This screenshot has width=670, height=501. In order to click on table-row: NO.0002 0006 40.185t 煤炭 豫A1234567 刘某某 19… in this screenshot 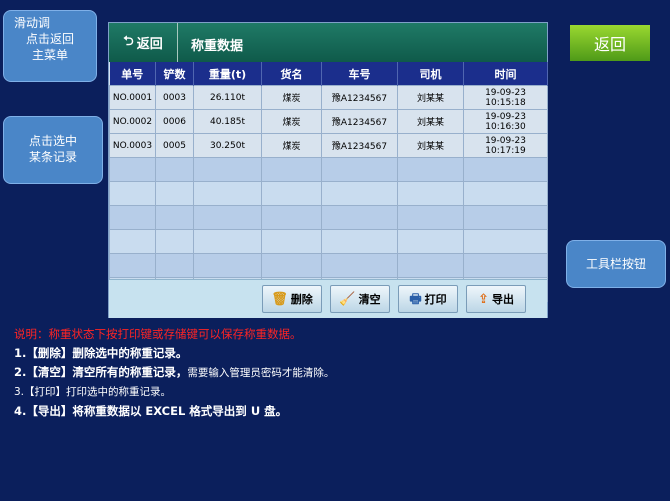, I will do `click(328, 121)`.